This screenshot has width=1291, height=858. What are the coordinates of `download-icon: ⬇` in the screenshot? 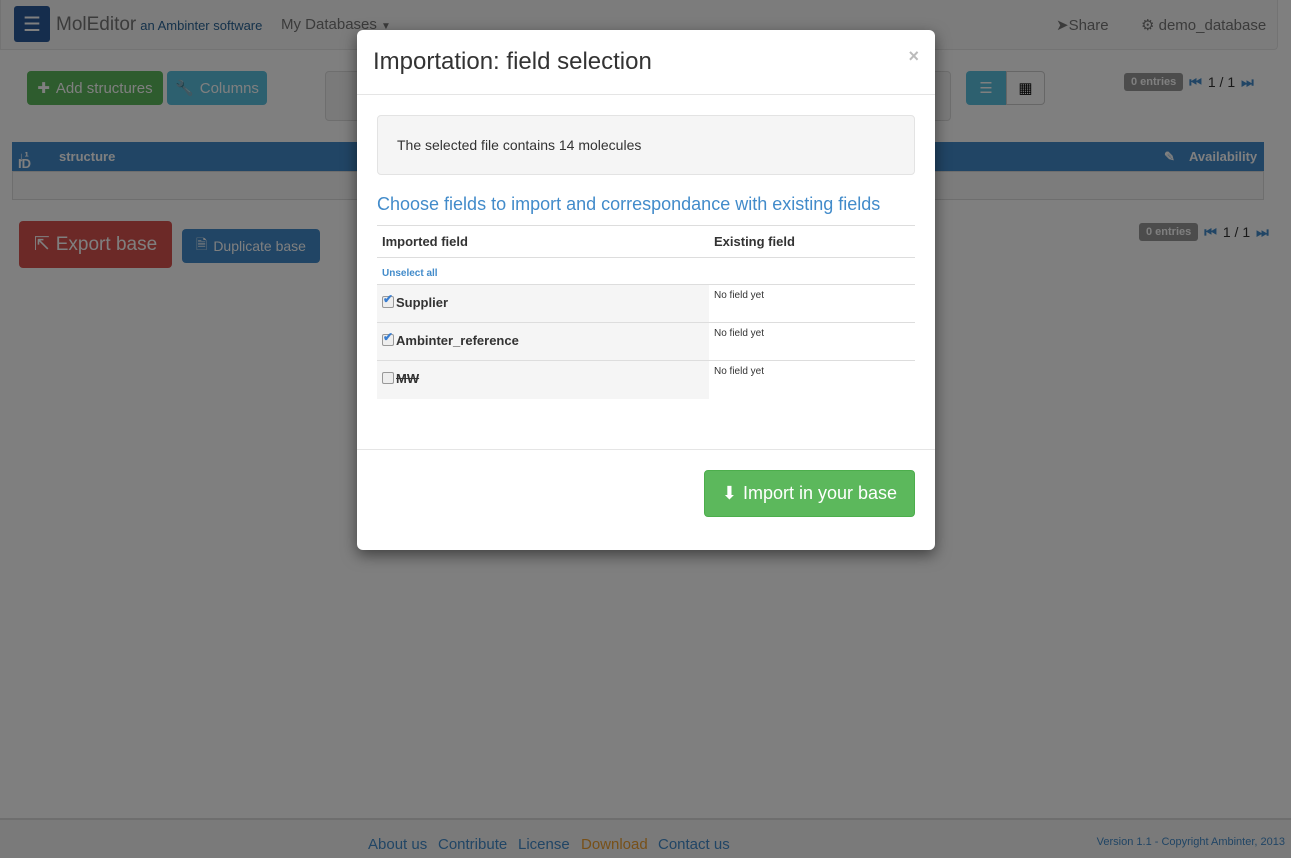 It's located at (729, 493).